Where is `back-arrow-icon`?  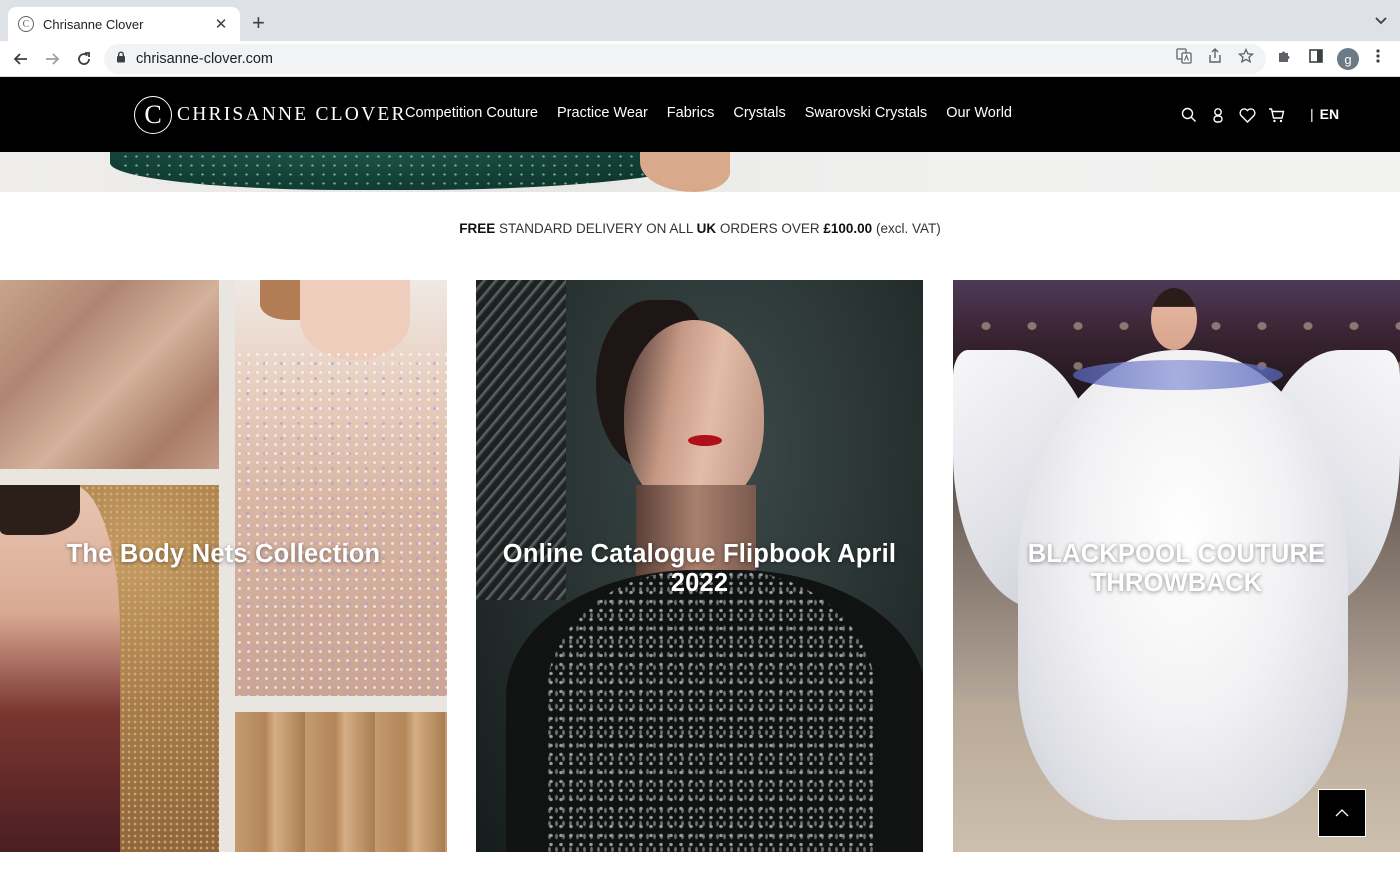 back-arrow-icon is located at coordinates (21, 59).